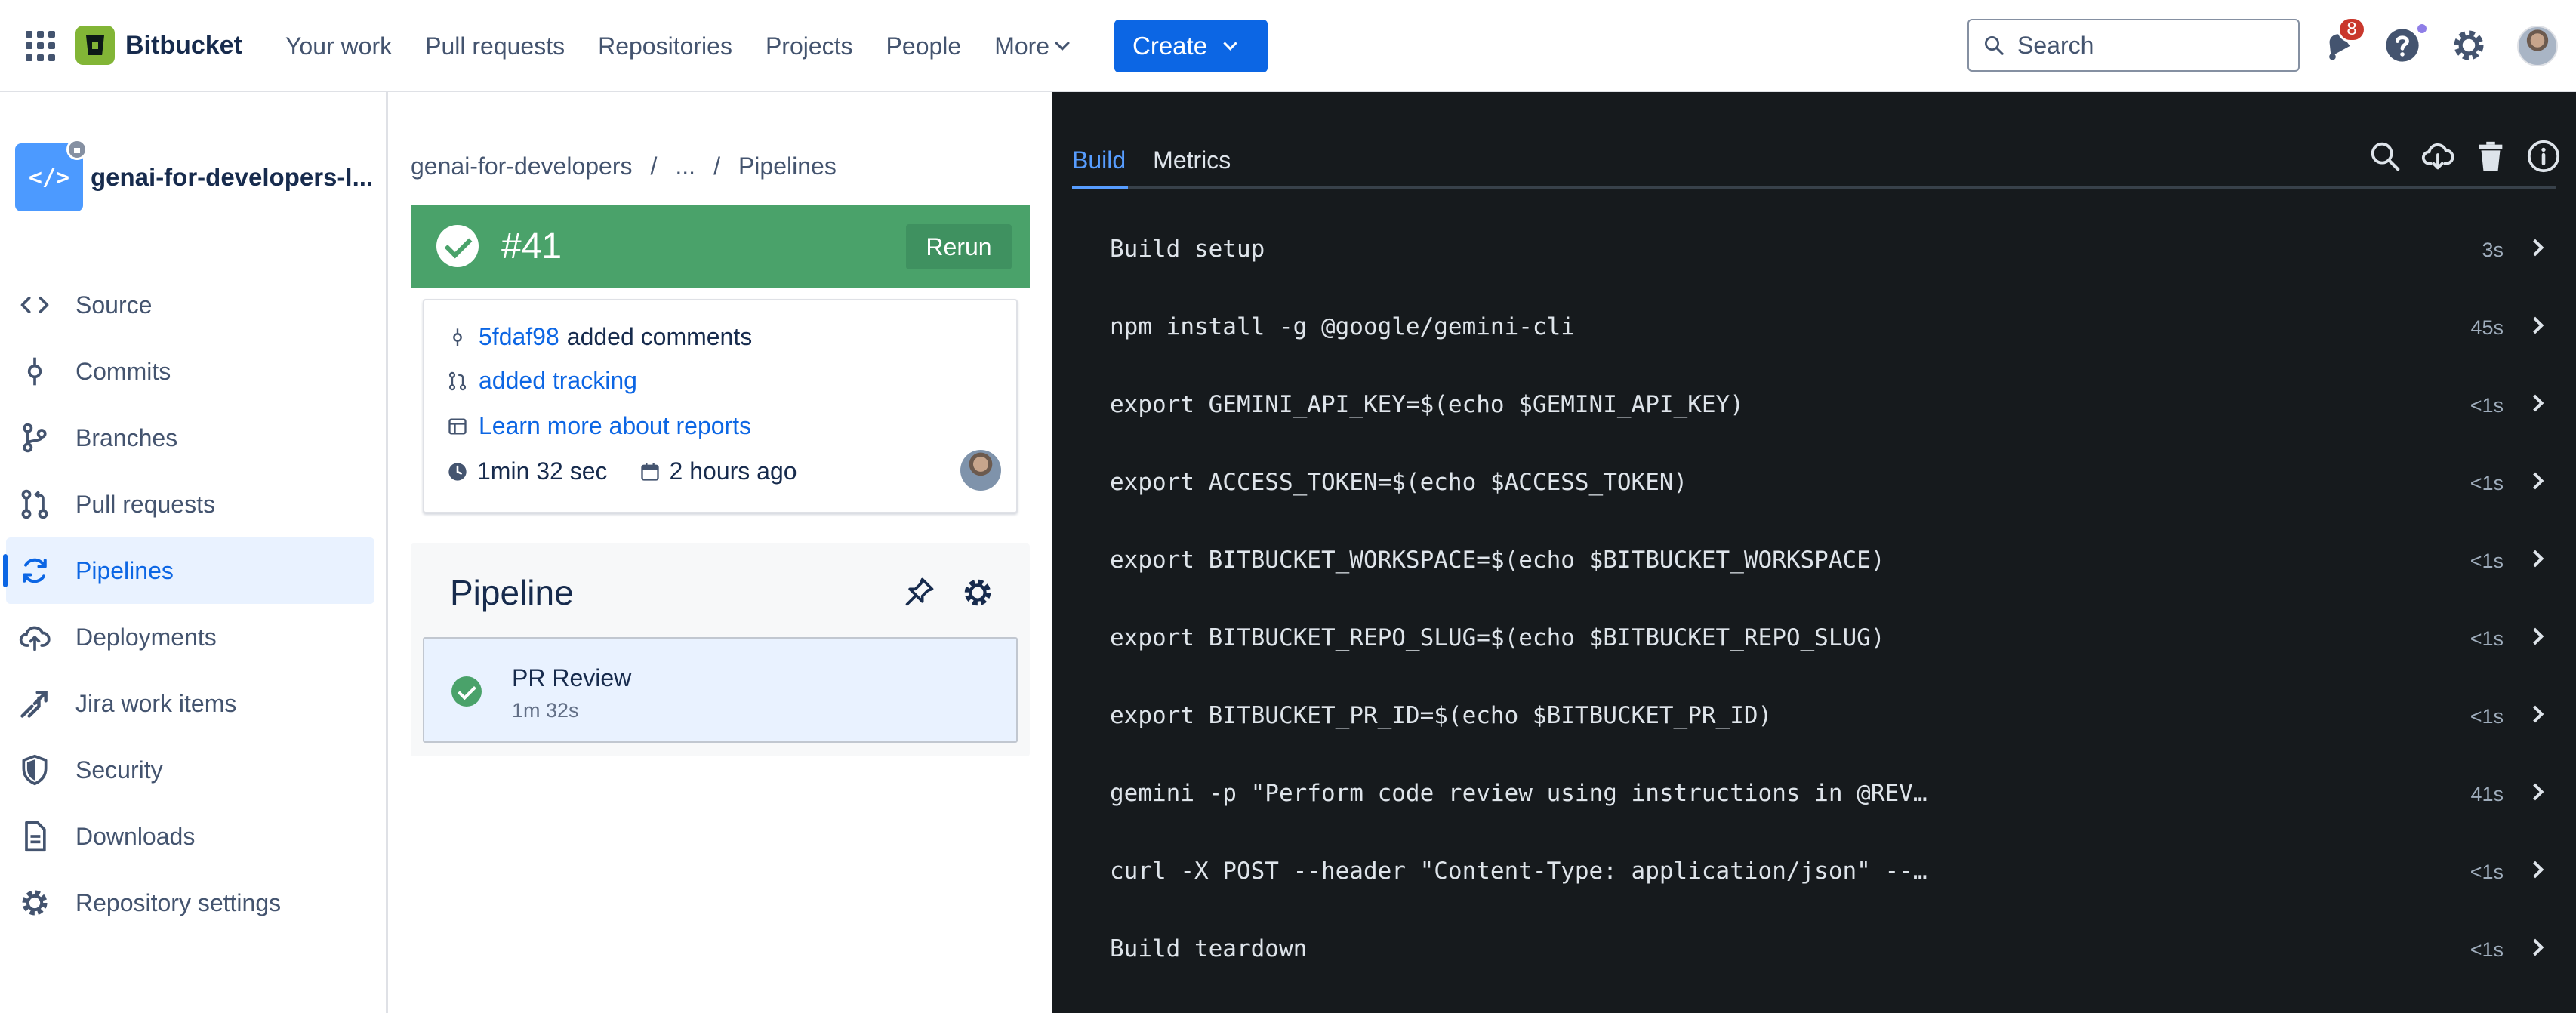 Image resolution: width=2576 pixels, height=1013 pixels. Describe the element at coordinates (519, 337) in the screenshot. I see `commit-hash-link: 5fdaf98` at that location.